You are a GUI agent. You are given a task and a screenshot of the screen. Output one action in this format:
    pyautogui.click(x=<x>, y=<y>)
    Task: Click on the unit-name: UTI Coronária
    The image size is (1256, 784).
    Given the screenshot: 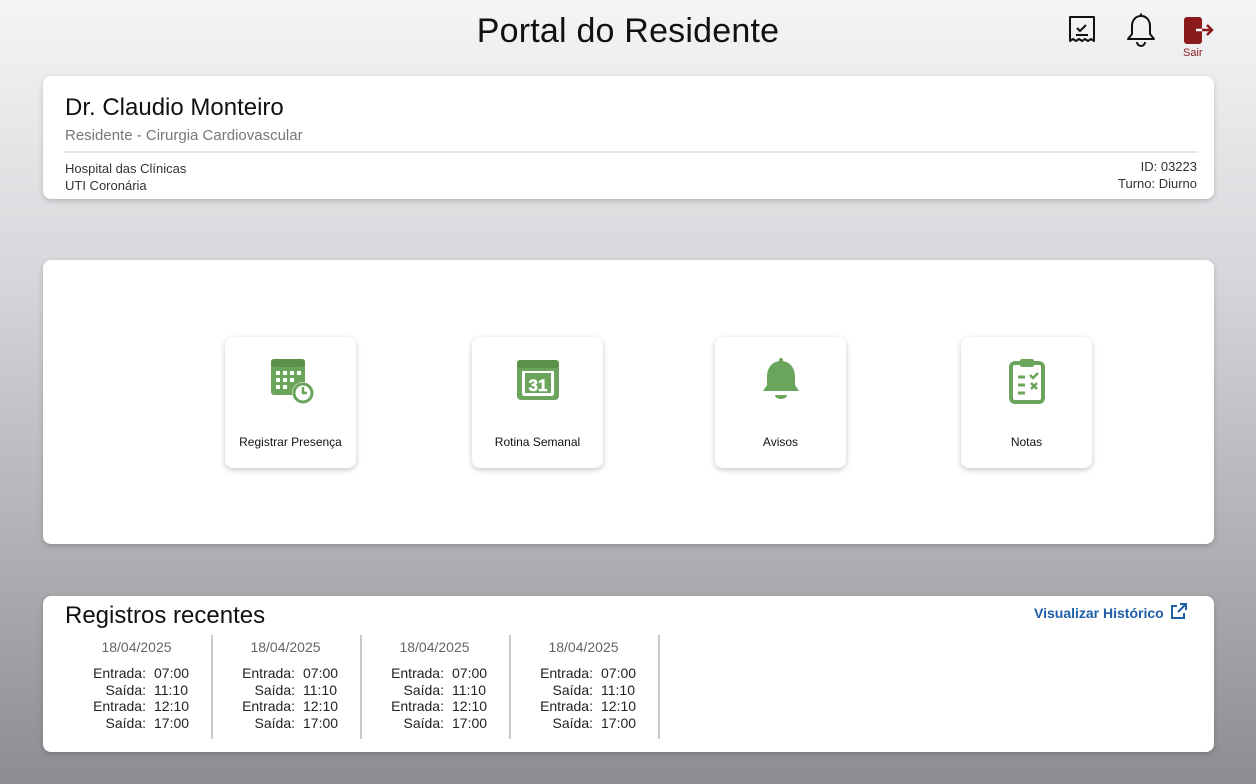 What is the action you would take?
    pyautogui.click(x=106, y=185)
    